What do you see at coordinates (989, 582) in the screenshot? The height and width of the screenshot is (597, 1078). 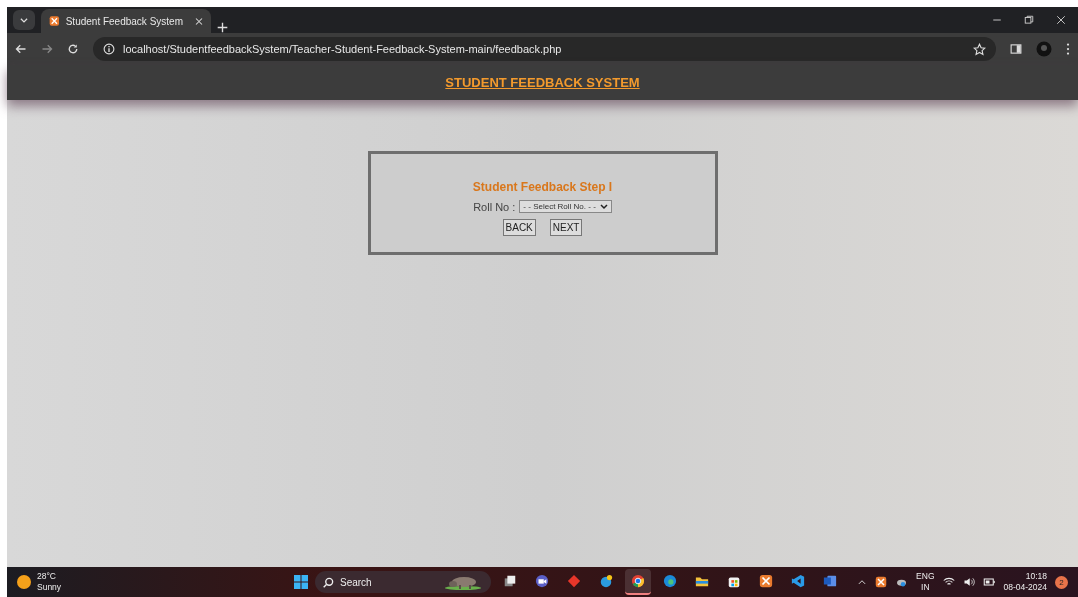 I see `battery-icon` at bounding box center [989, 582].